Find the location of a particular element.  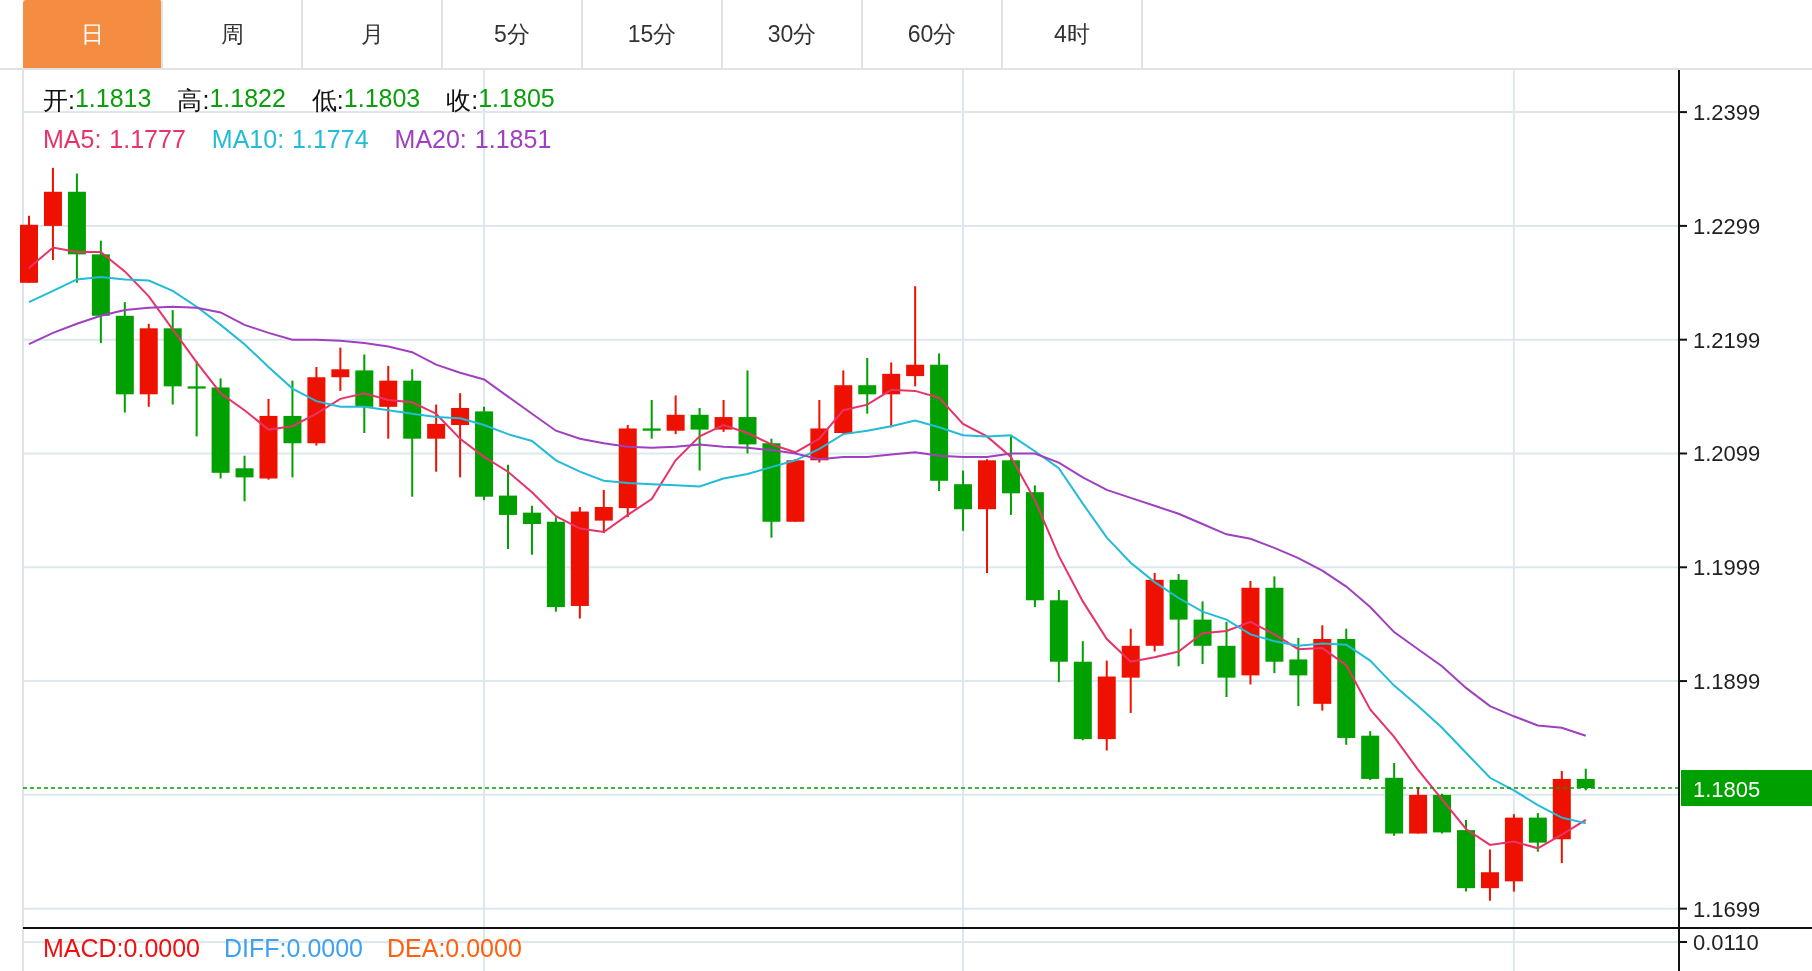

axis-label: 1.1699 is located at coordinates (1727, 909).